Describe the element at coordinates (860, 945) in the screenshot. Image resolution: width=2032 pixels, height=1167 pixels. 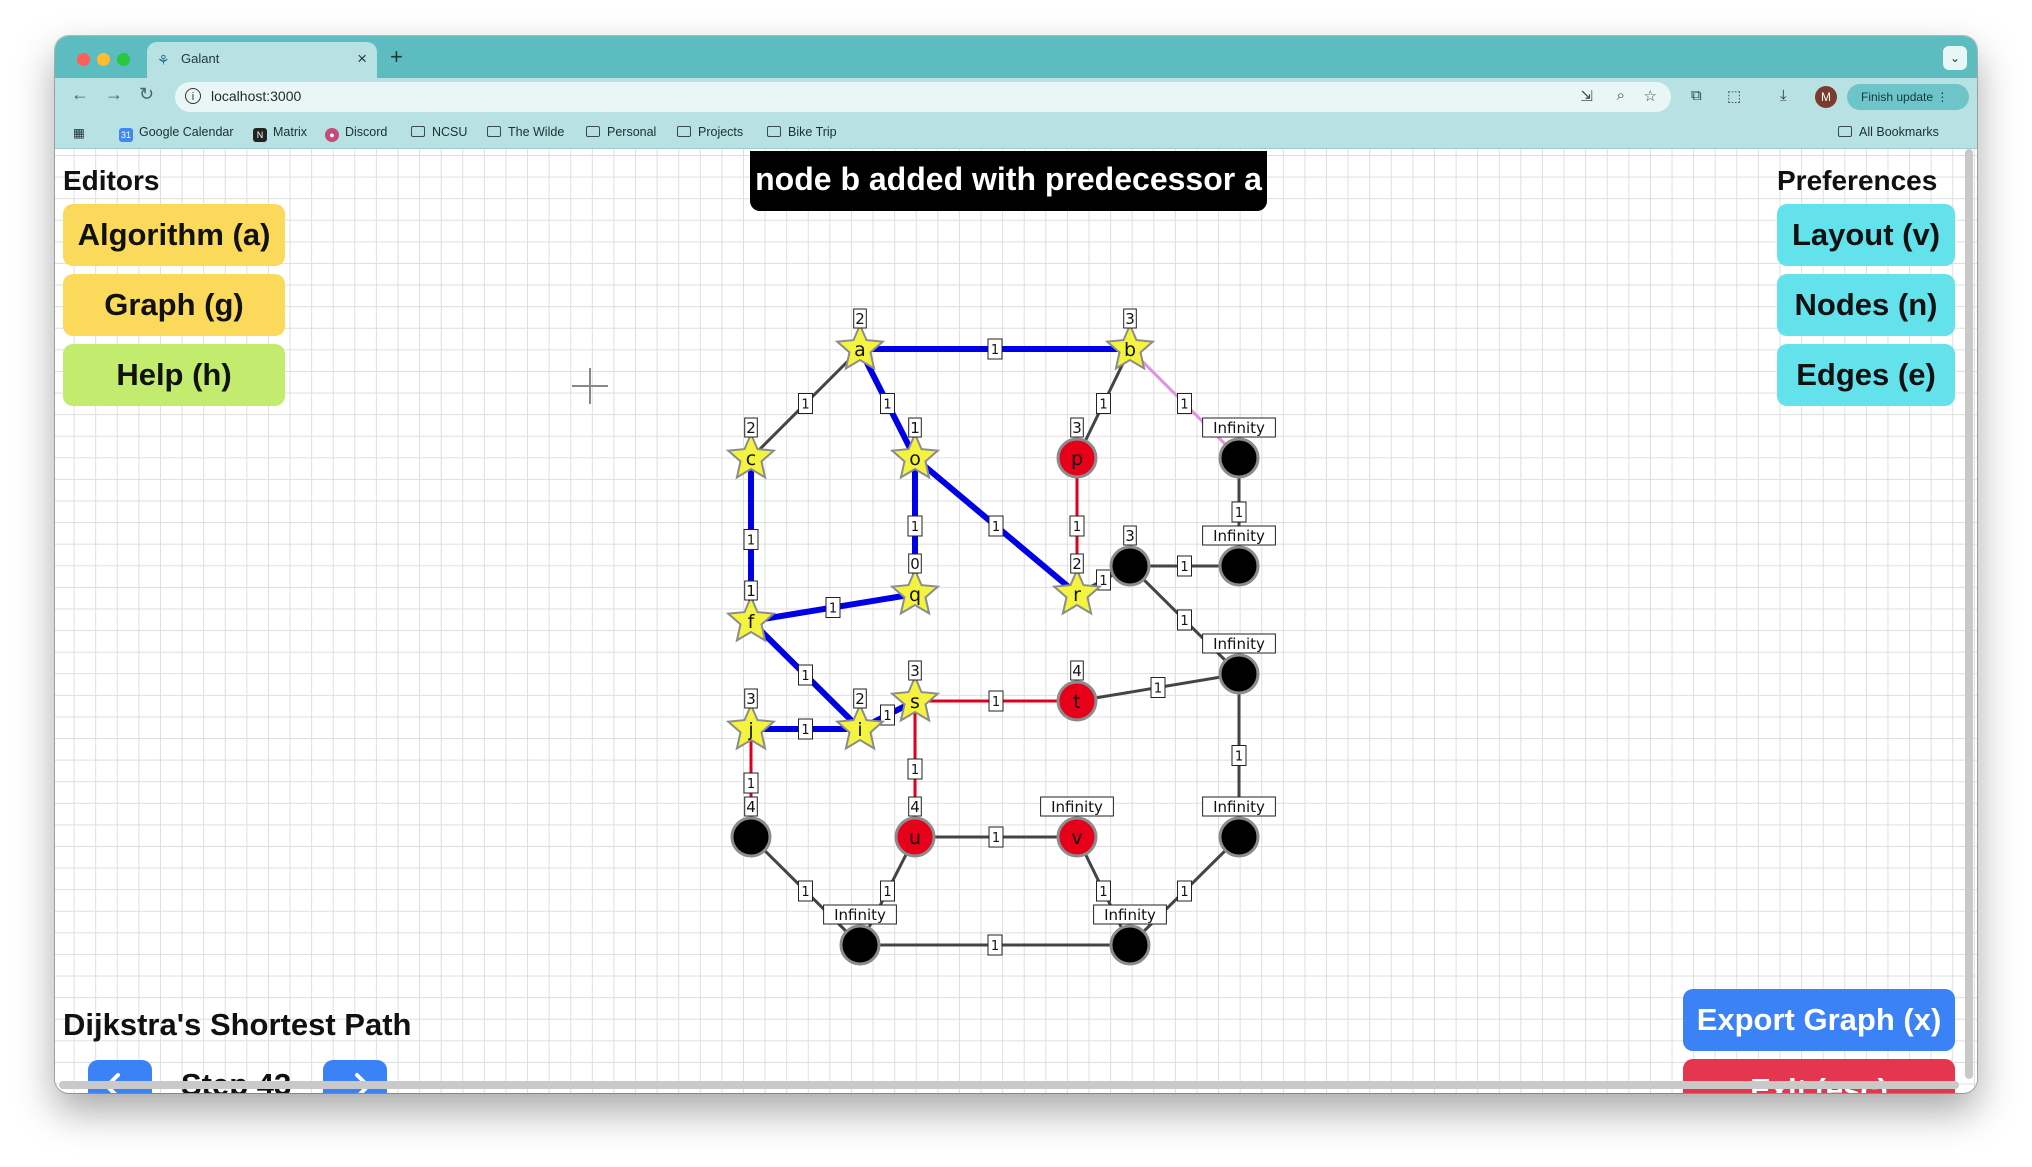
I see `node-n7` at that location.